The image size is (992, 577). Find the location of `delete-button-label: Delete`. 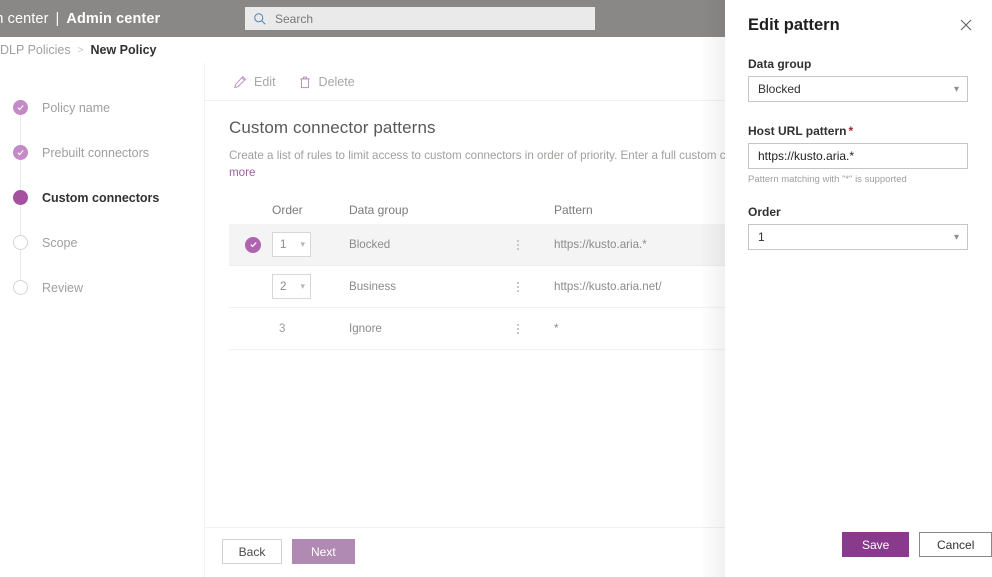

delete-button-label: Delete is located at coordinates (336, 81).